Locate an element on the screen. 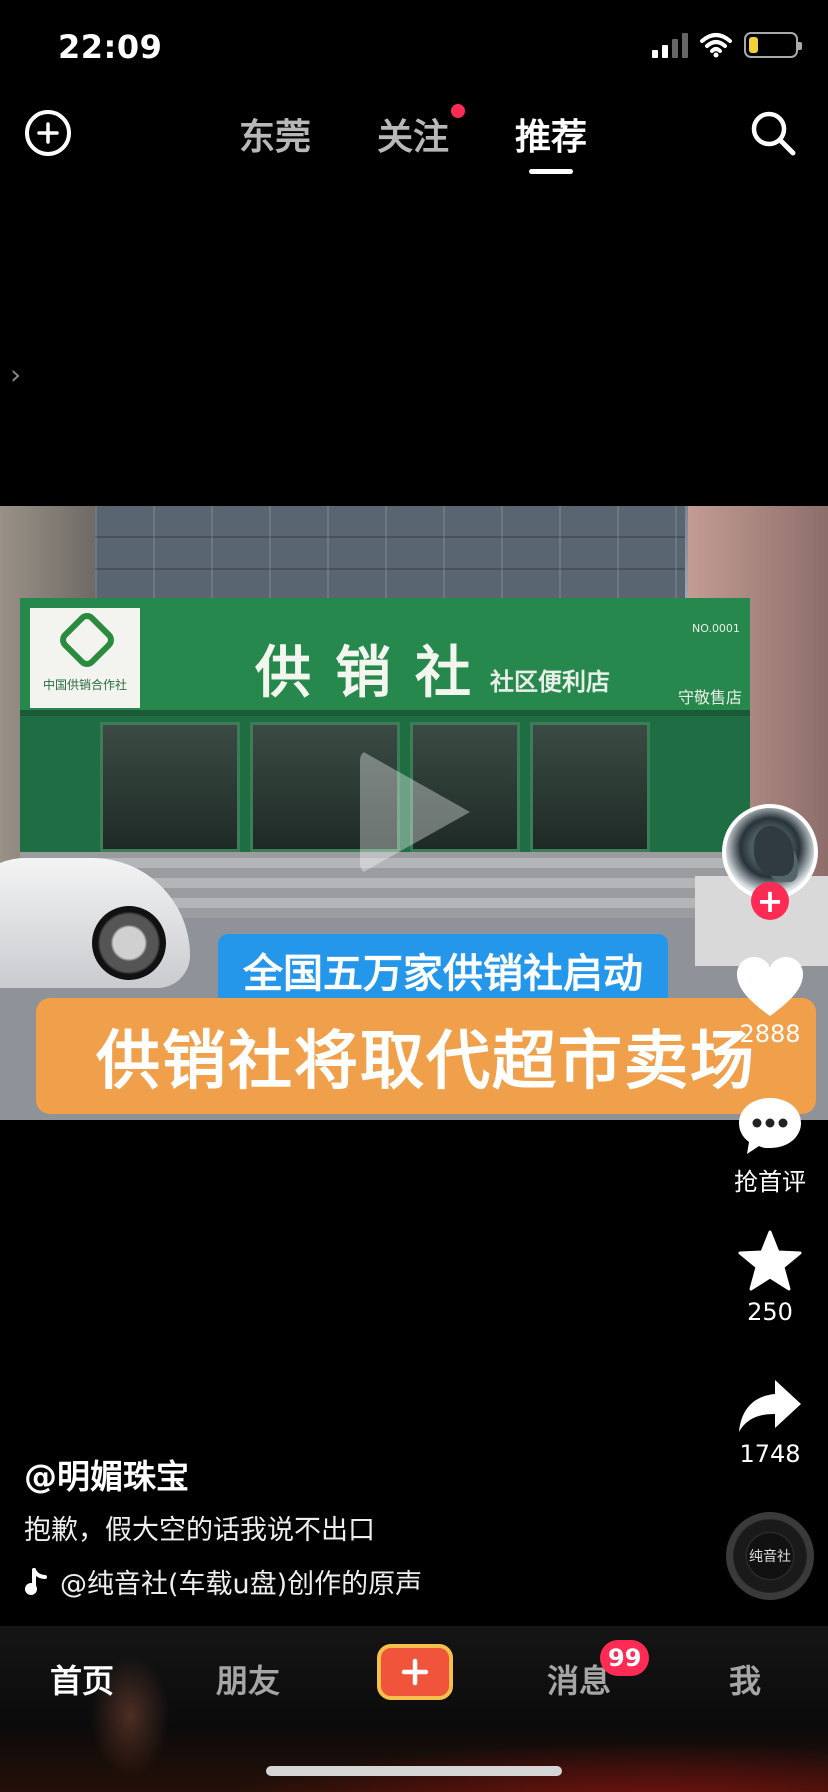 This screenshot has width=828, height=1792. share-button: 1748 is located at coordinates (770, 1423).